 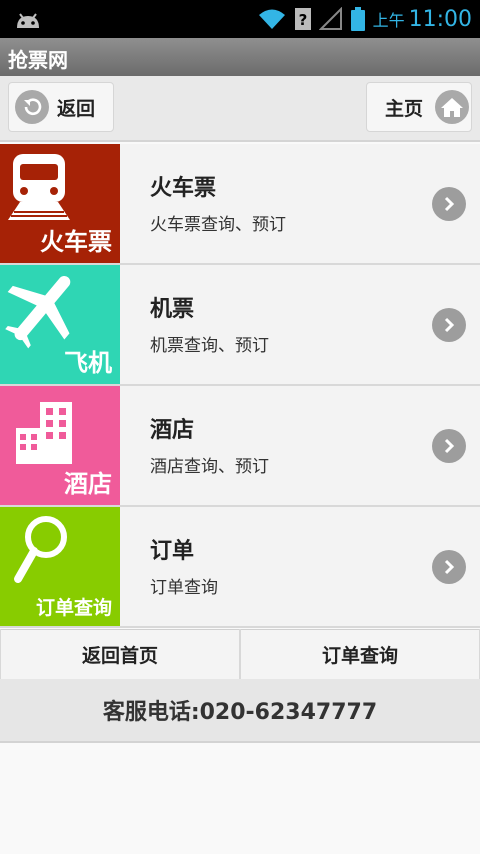 I want to click on hotel-title: 酒店, so click(x=172, y=430).